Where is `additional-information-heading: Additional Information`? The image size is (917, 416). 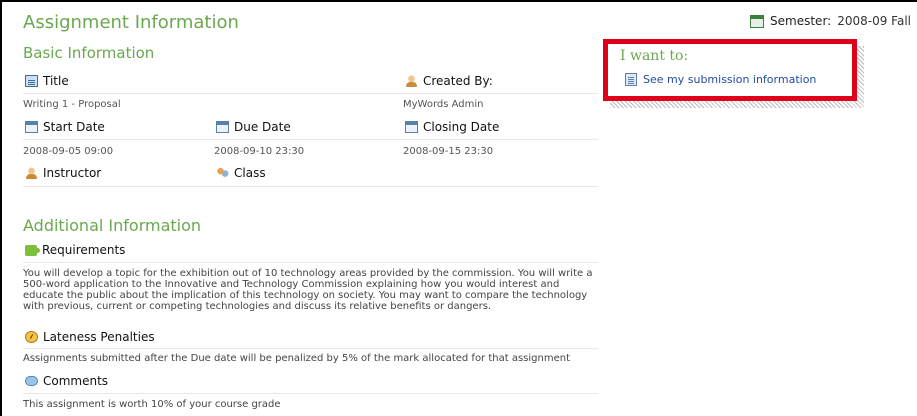 additional-information-heading: Additional Information is located at coordinates (112, 225).